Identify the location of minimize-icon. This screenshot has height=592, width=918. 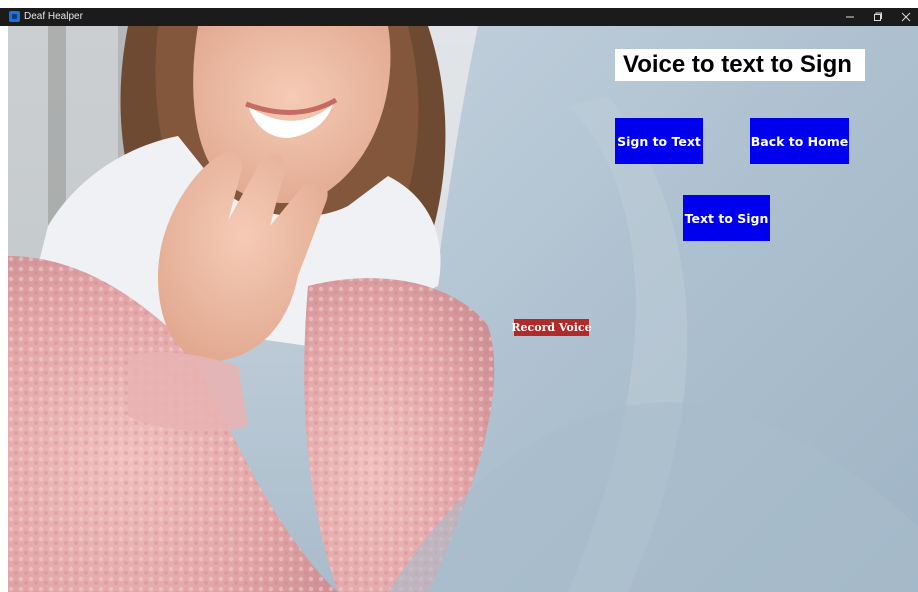
(850, 17).